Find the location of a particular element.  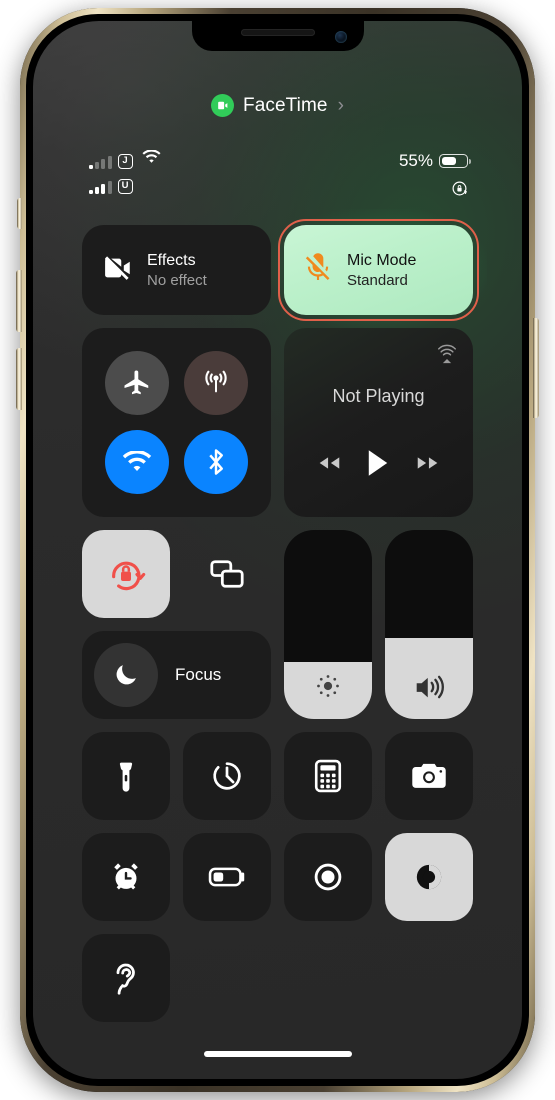

mic-mode-highlight-ring is located at coordinates (378, 270).